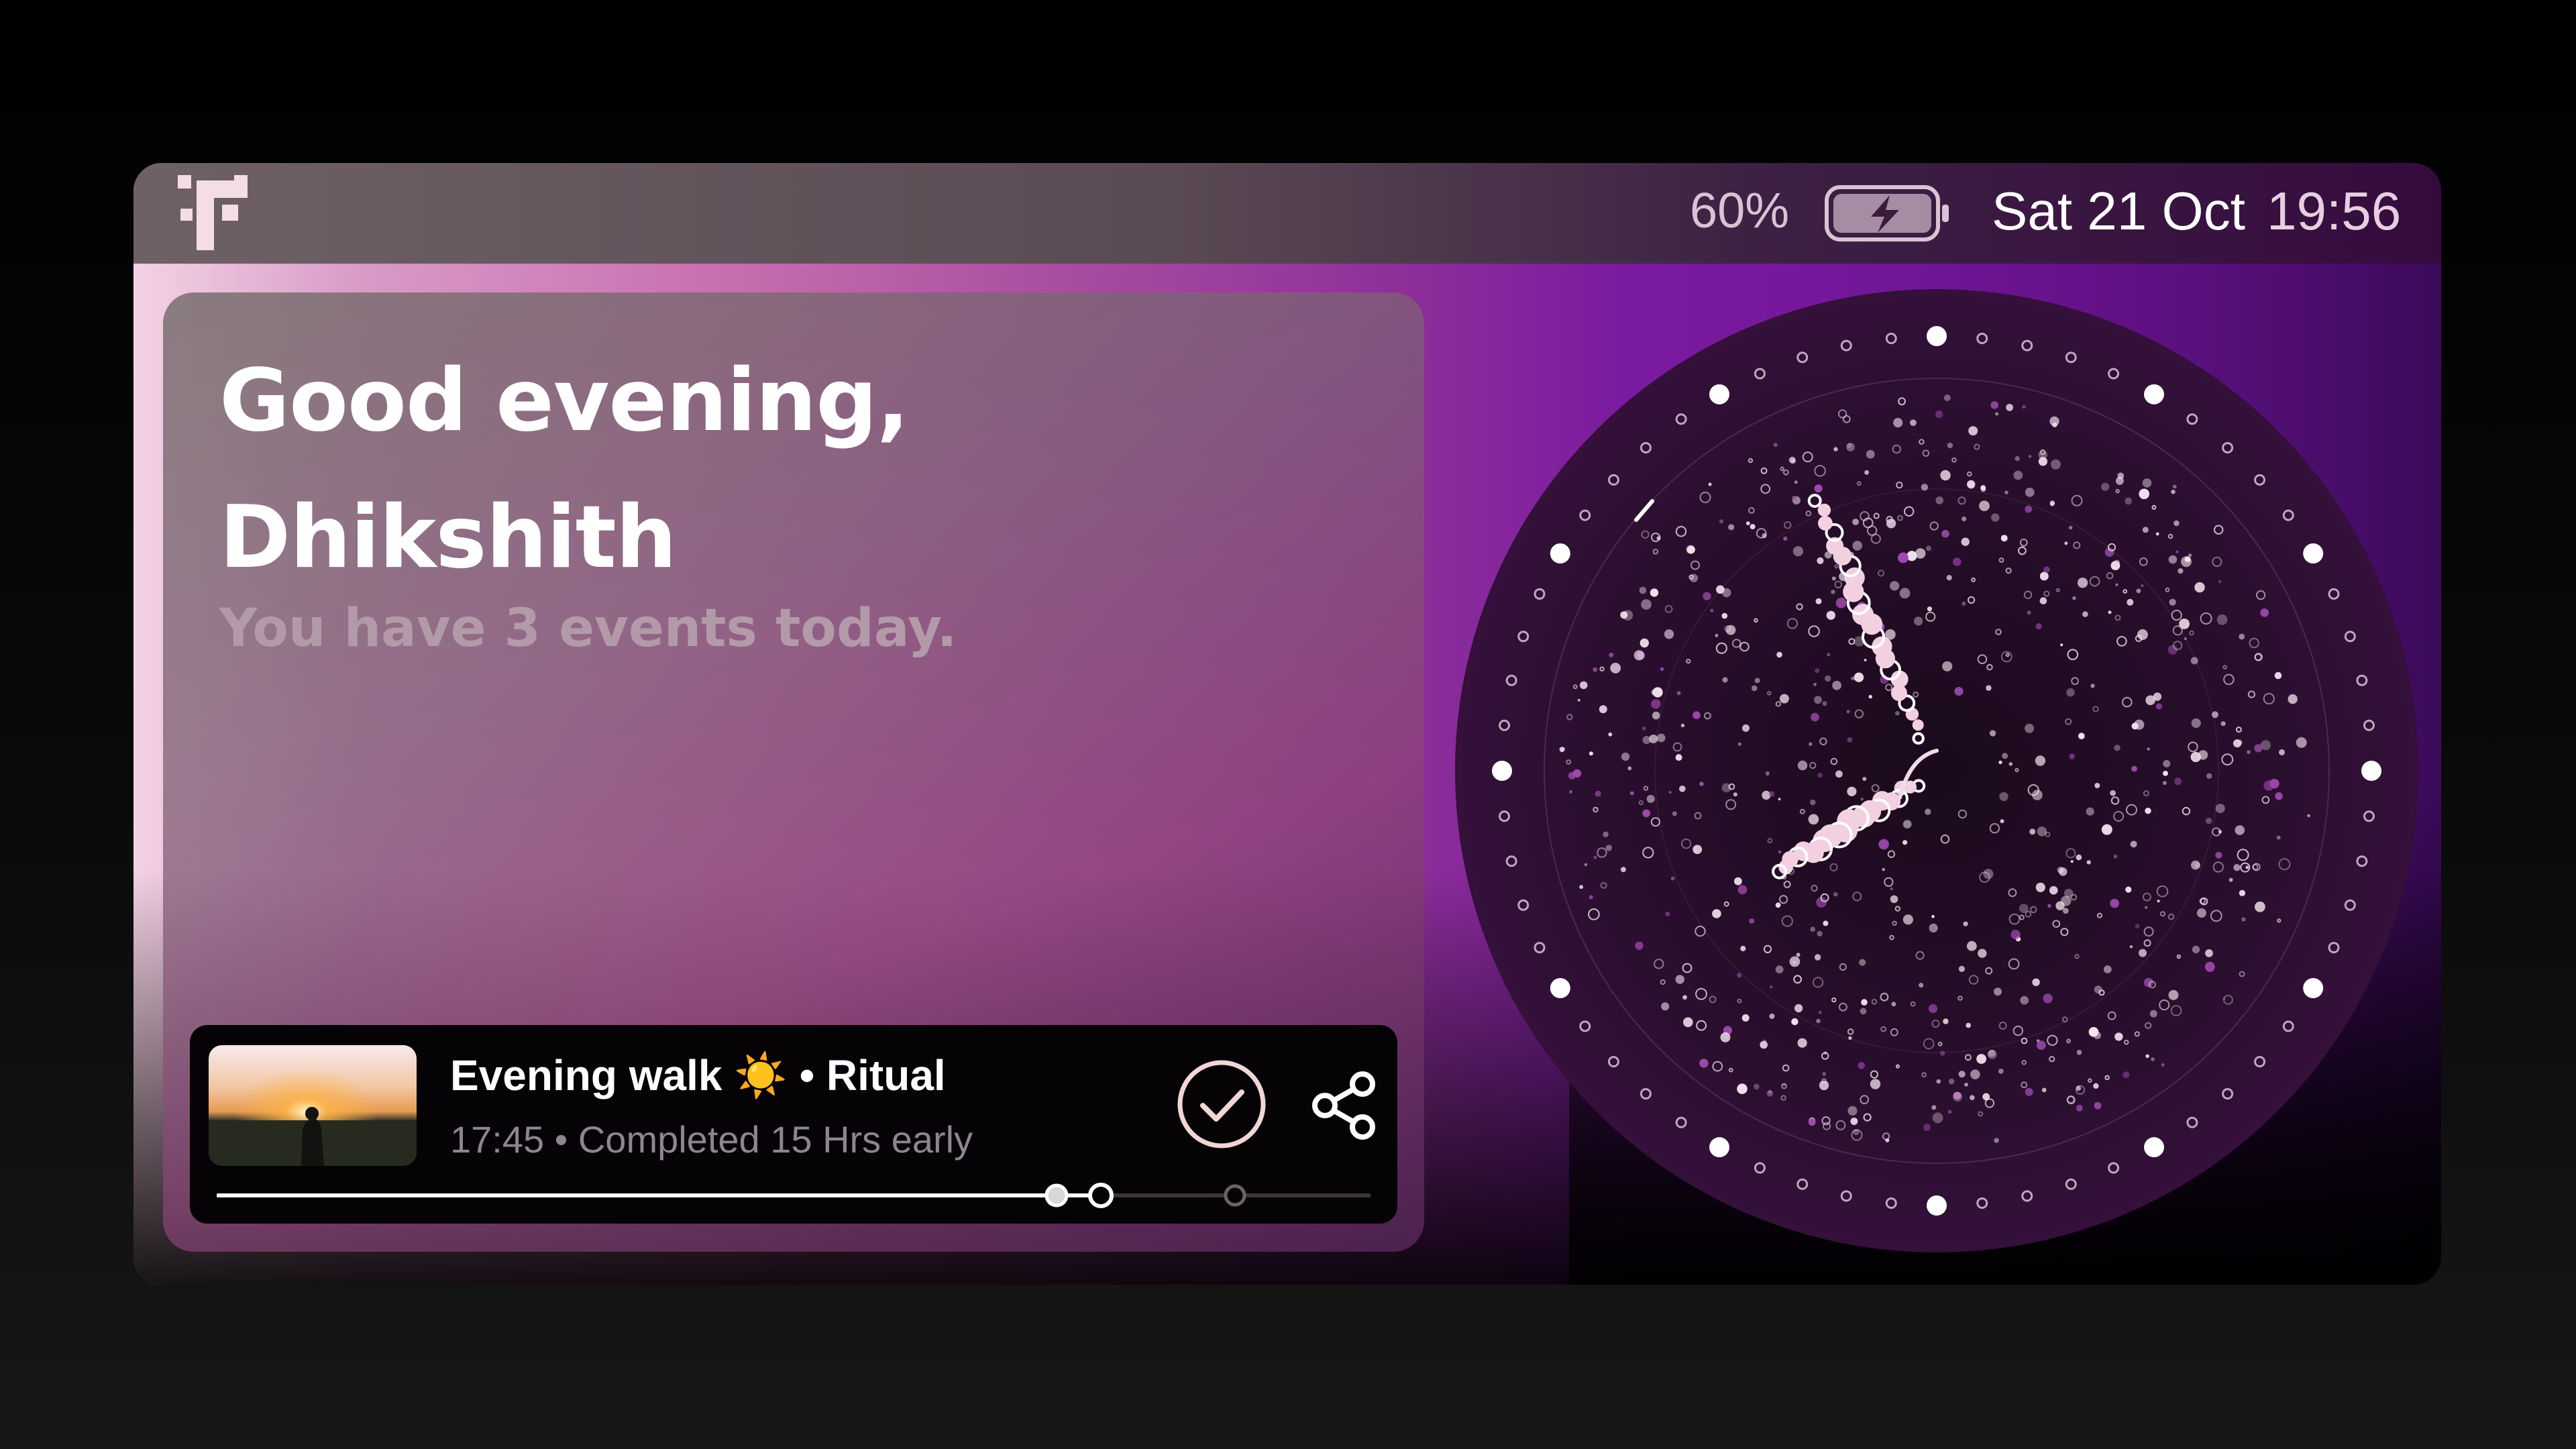 This screenshot has width=2576, height=1449. Describe the element at coordinates (2118, 211) in the screenshot. I see `status-date: Sat 21 Oct` at that location.